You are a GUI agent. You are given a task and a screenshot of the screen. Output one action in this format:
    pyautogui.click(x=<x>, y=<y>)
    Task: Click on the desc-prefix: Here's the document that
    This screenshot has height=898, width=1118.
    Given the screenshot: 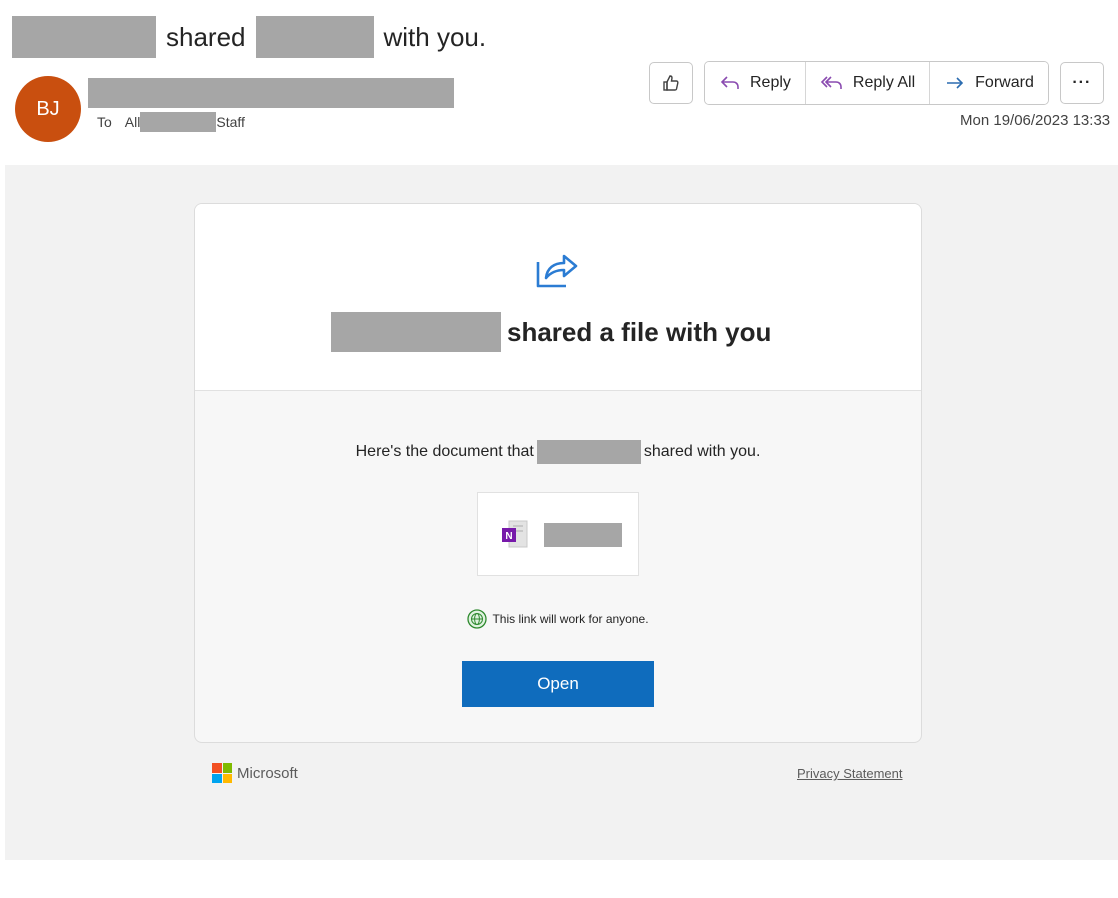 What is the action you would take?
    pyautogui.click(x=444, y=451)
    